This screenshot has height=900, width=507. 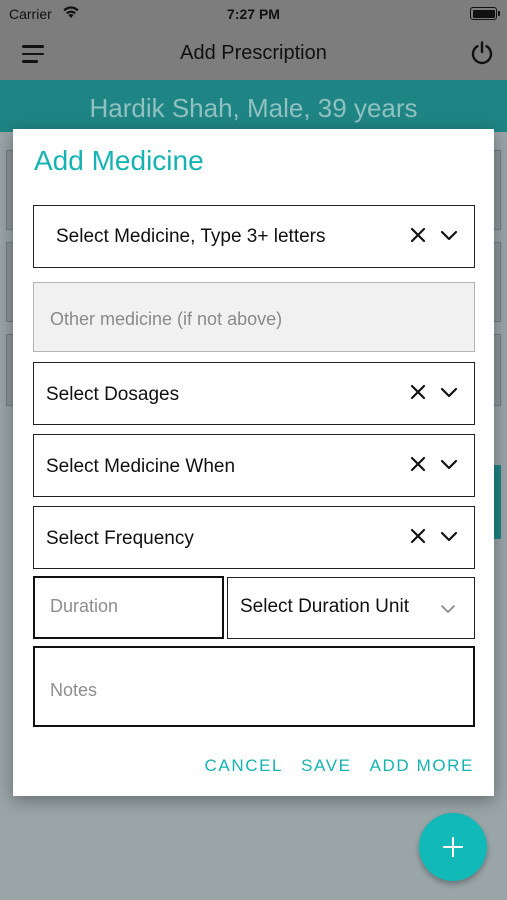 I want to click on notes-input: Notes, so click(x=254, y=686).